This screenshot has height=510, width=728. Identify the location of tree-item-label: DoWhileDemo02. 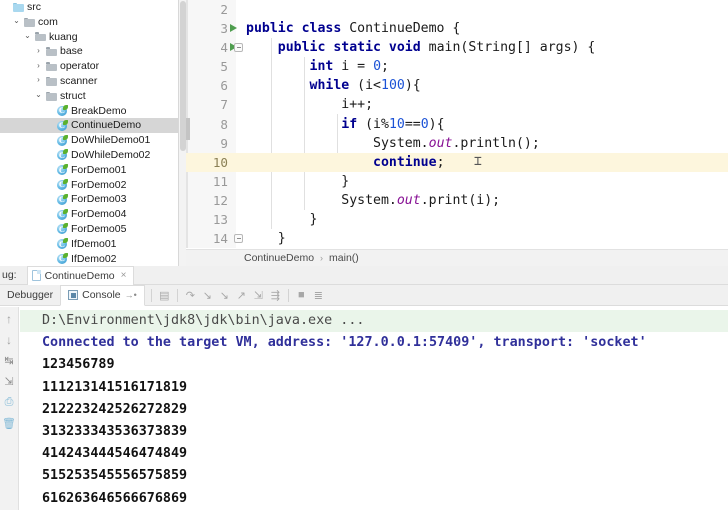
(111, 154).